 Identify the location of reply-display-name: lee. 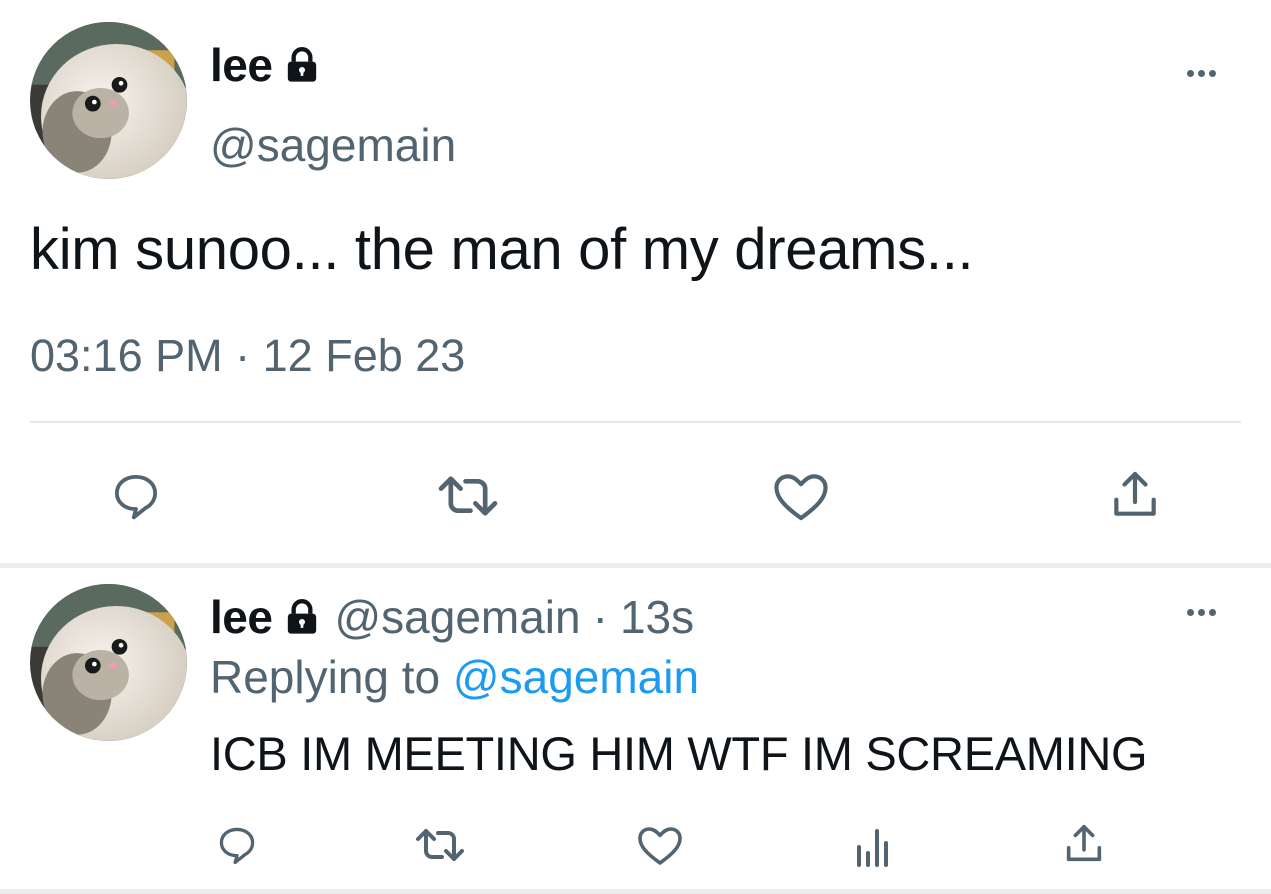
(241, 617).